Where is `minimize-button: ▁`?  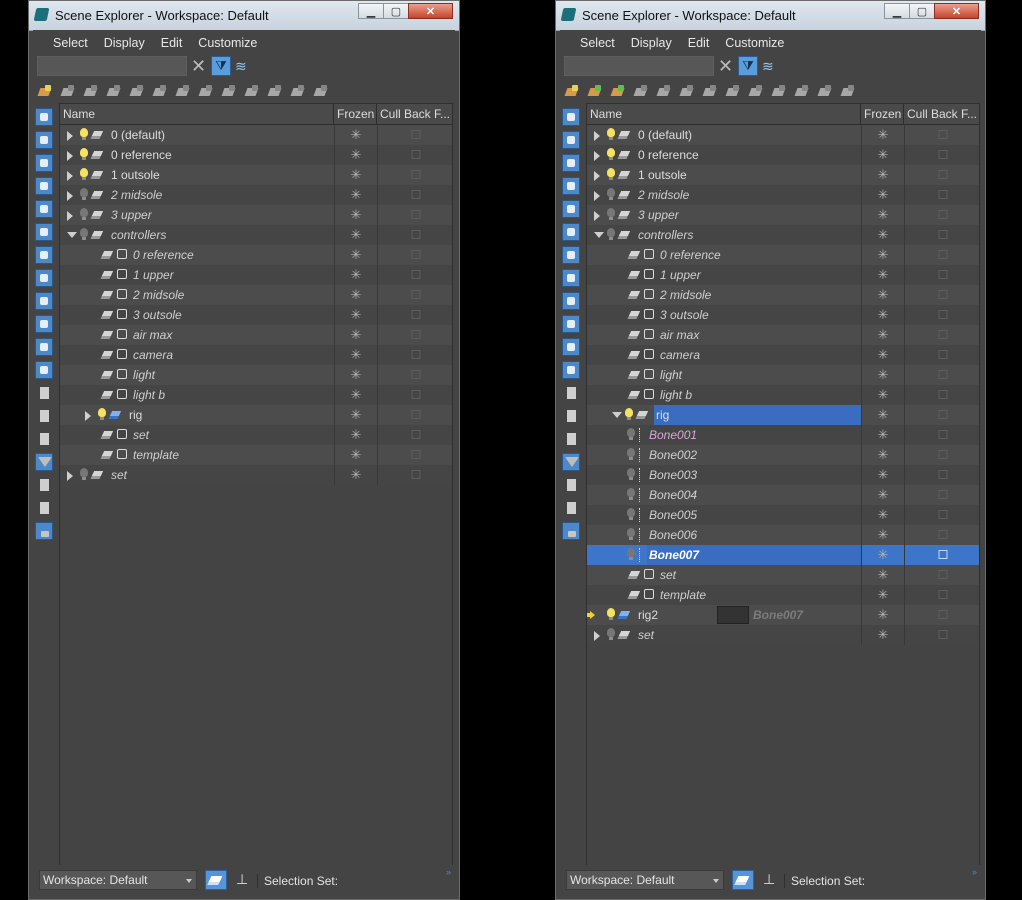 minimize-button: ▁ is located at coordinates (371, 11).